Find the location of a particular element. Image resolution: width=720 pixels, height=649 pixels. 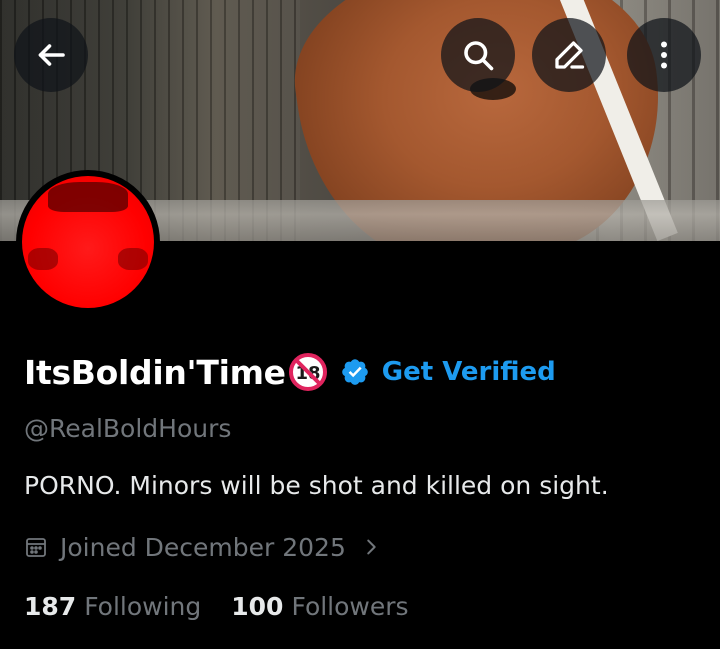

joined-date-row: Joined December 2025 is located at coordinates (203, 547).